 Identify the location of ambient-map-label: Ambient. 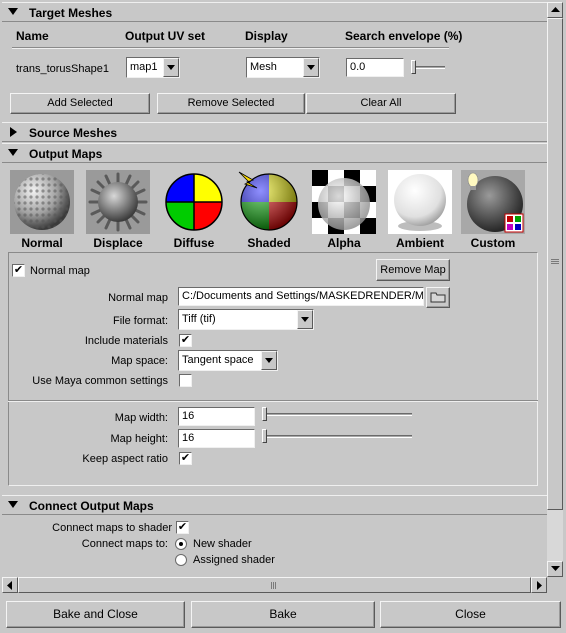
(420, 243).